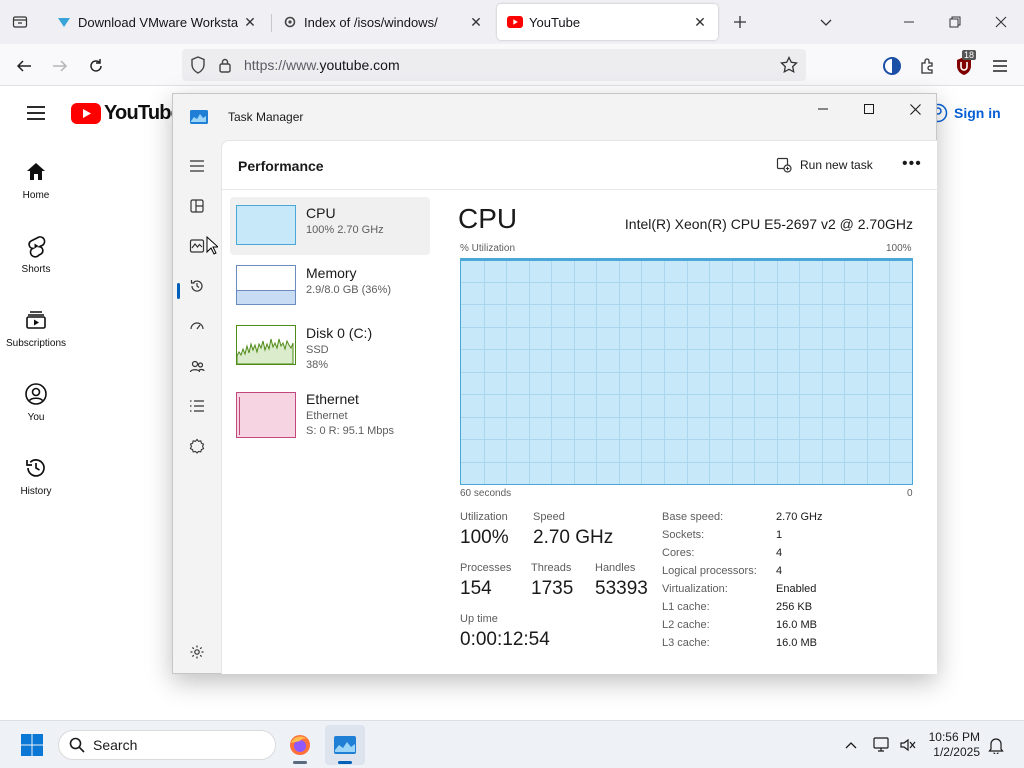 The image size is (1024, 768). What do you see at coordinates (36, 476) in the screenshot?
I see `nav-history: History` at bounding box center [36, 476].